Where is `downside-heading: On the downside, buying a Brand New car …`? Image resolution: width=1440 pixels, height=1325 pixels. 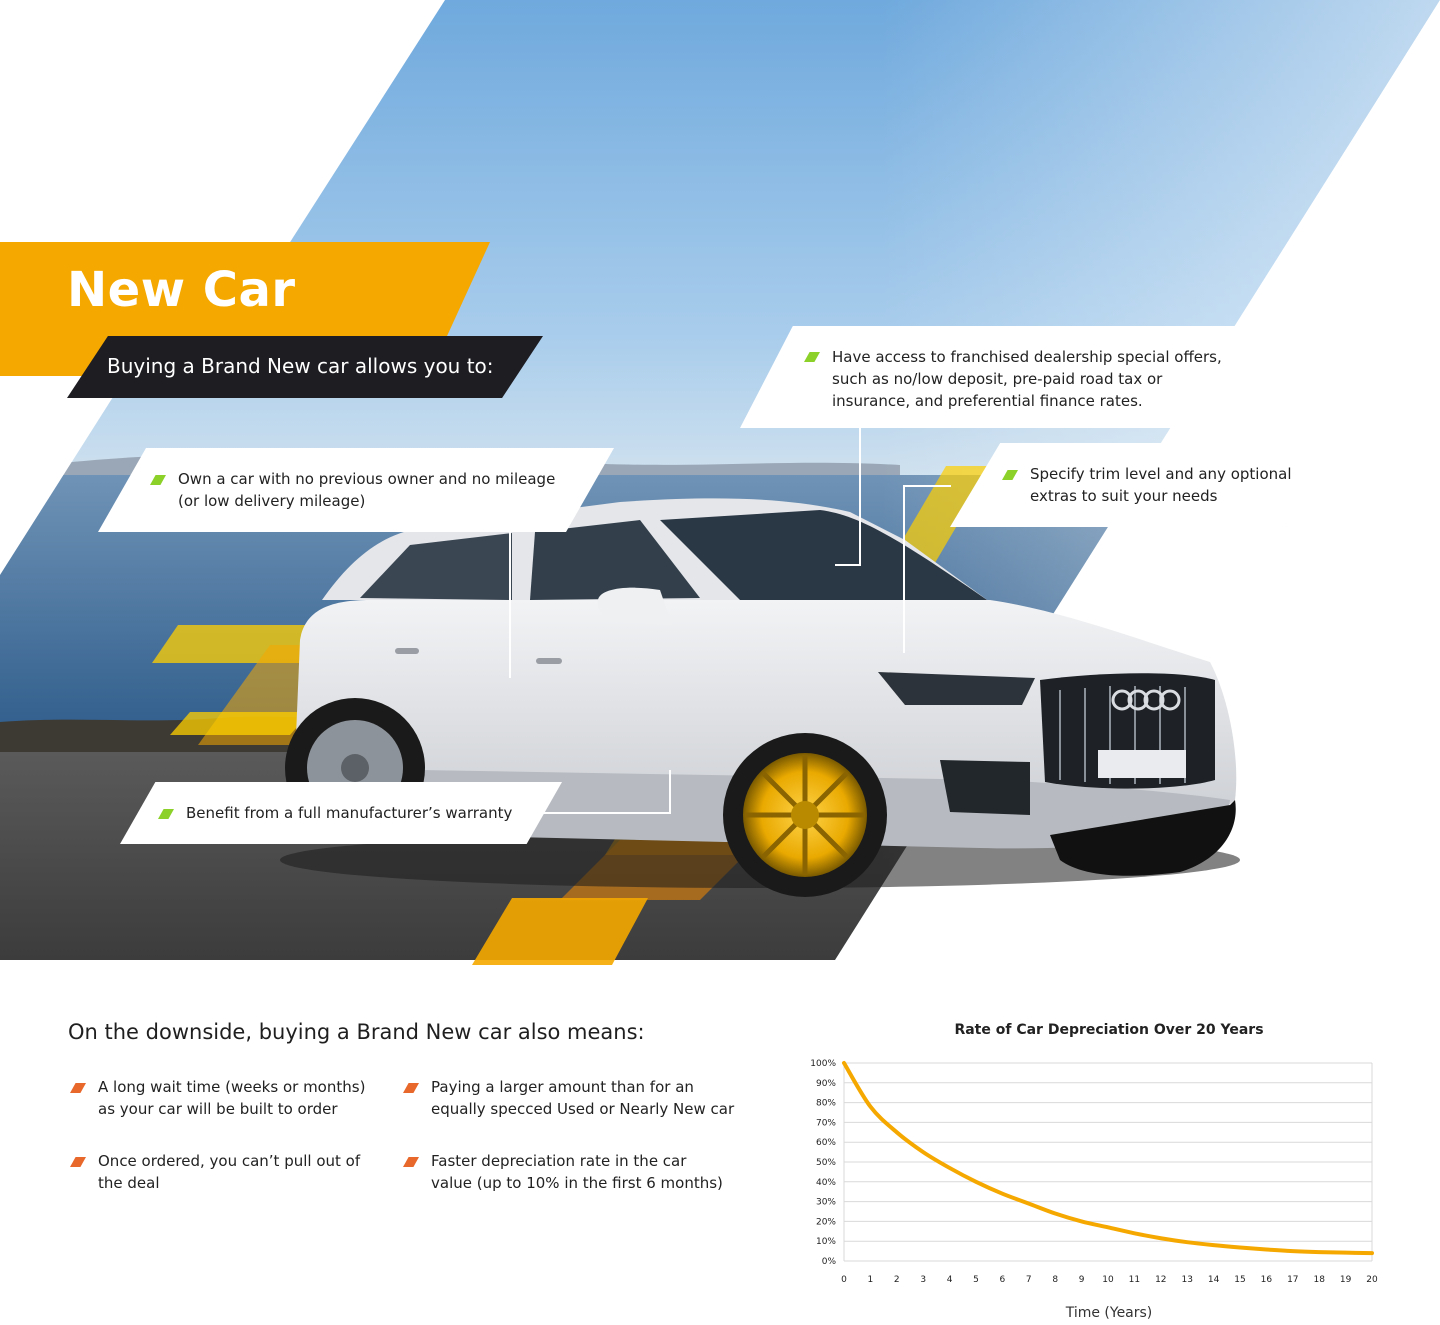 downside-heading: On the downside, buying a Brand New car … is located at coordinates (356, 1032).